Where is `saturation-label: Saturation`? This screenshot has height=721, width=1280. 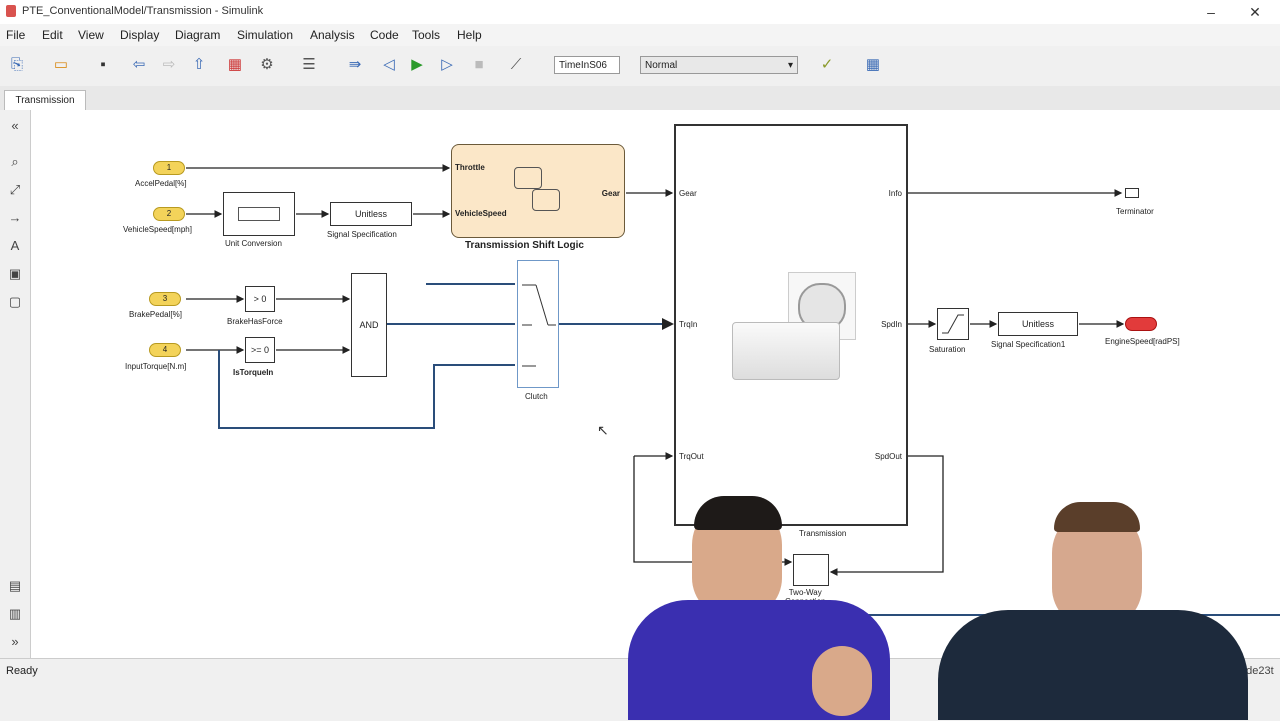
saturation-label: Saturation is located at coordinates (947, 349).